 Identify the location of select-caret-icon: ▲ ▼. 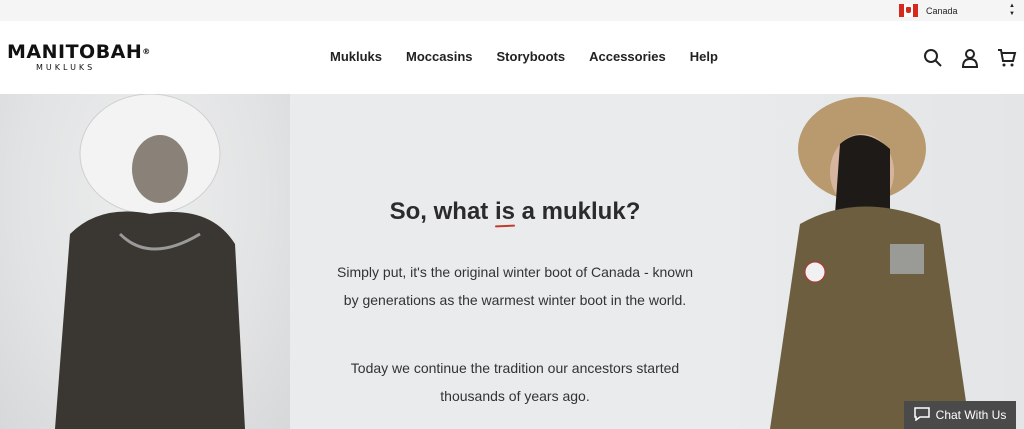
(1012, 10).